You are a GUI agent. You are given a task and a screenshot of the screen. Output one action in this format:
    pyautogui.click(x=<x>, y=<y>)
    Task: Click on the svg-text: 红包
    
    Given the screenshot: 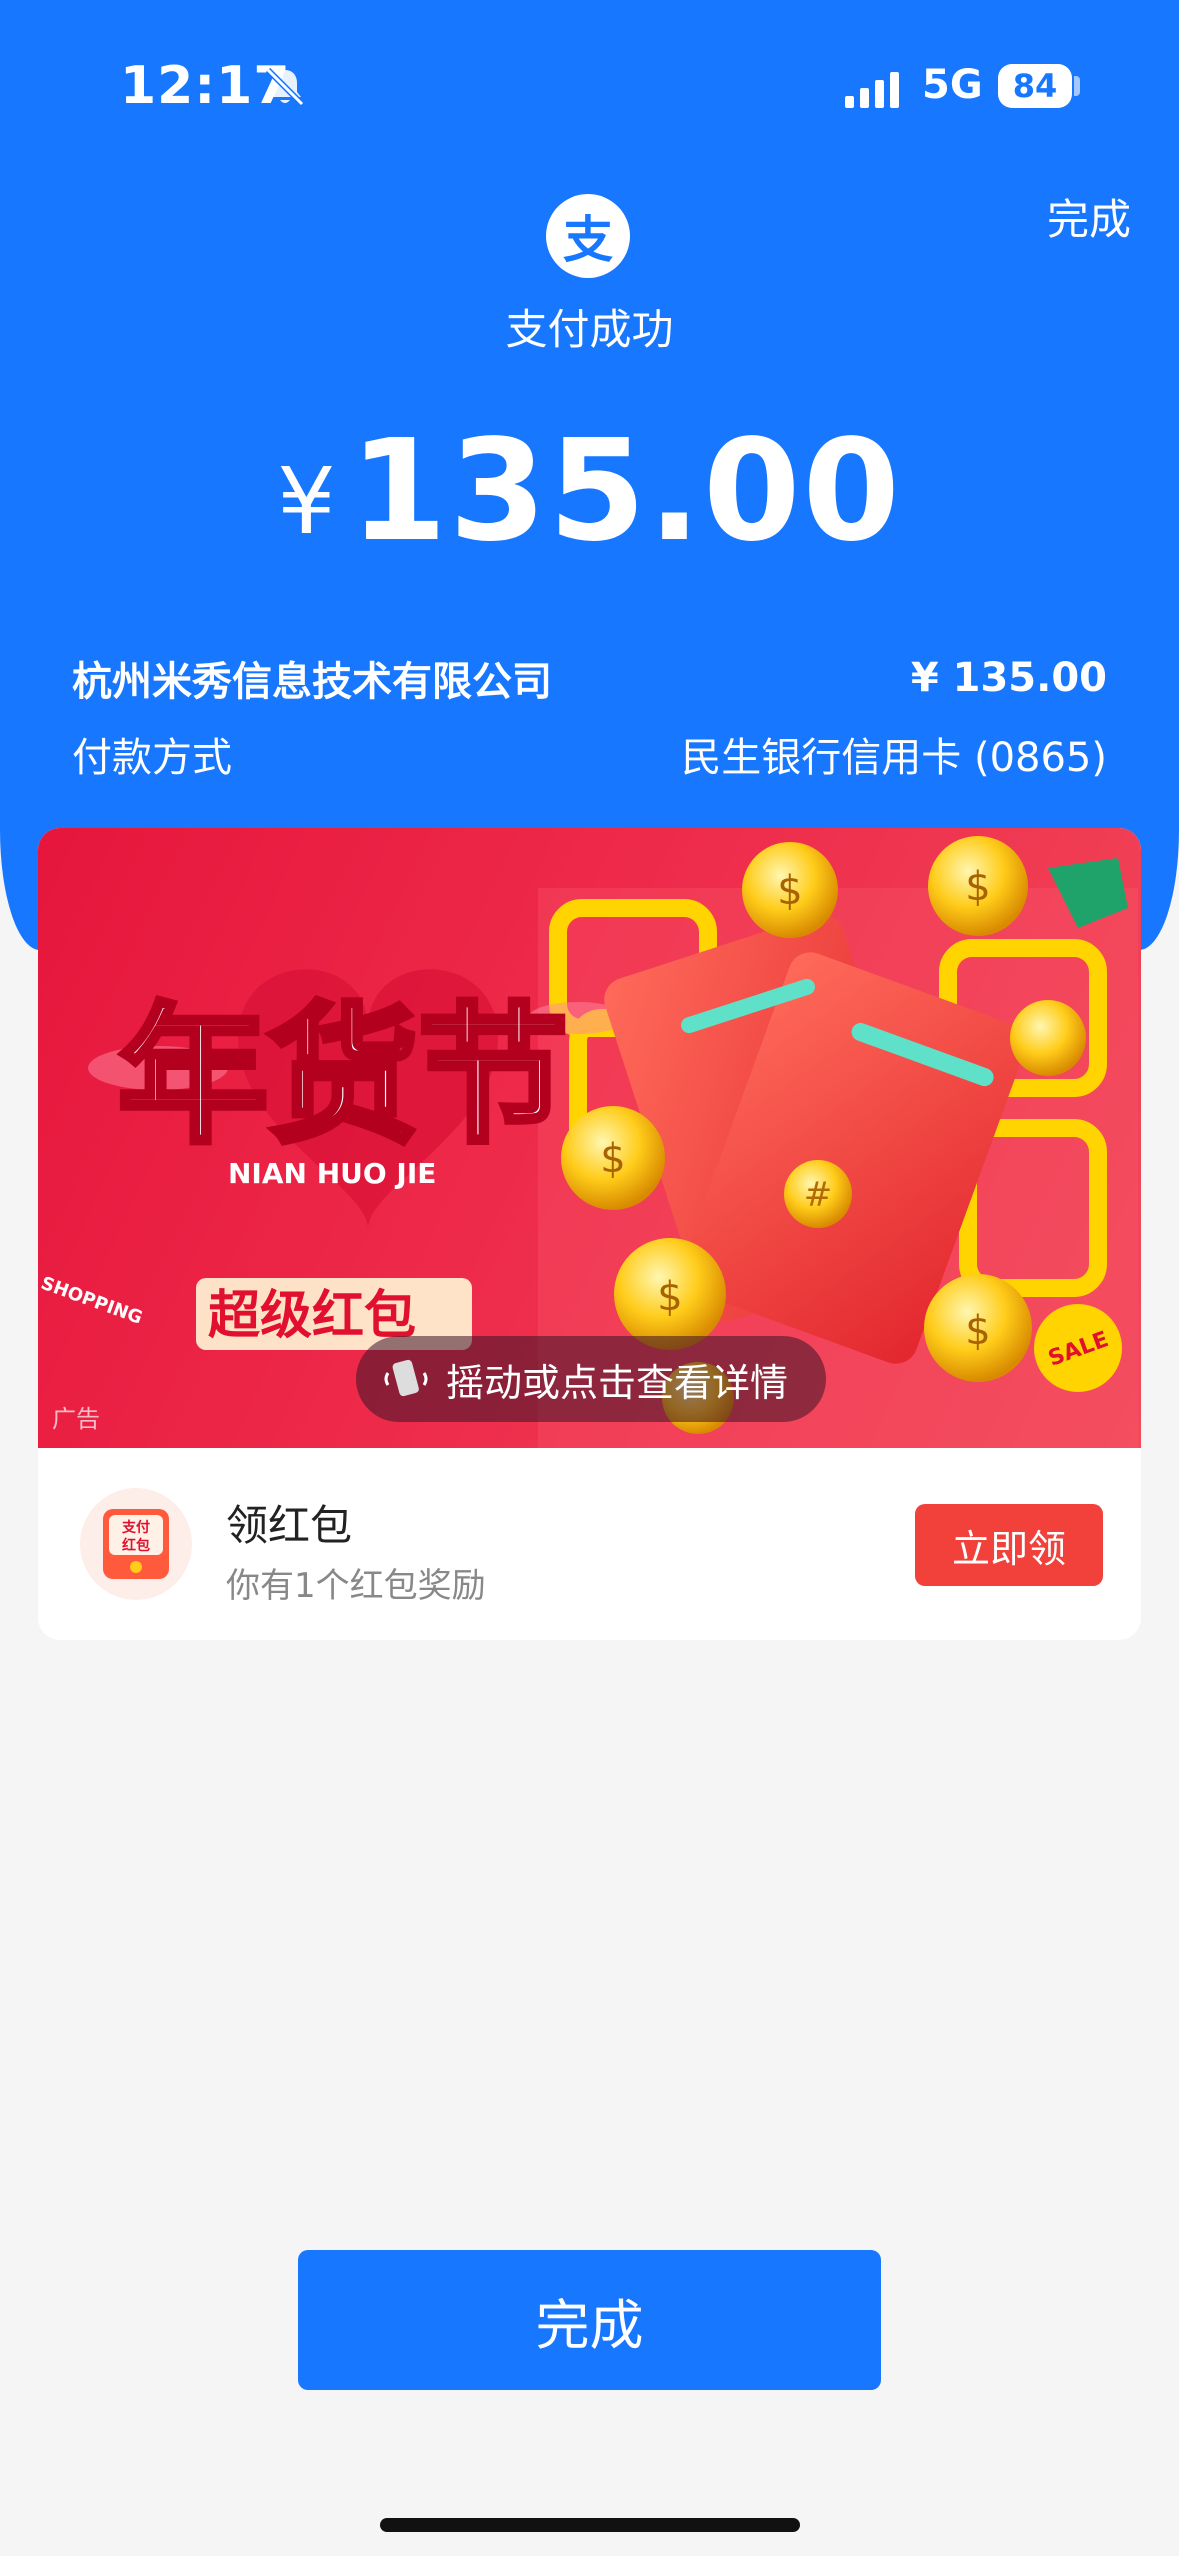 What is the action you would take?
    pyautogui.click(x=136, y=1545)
    